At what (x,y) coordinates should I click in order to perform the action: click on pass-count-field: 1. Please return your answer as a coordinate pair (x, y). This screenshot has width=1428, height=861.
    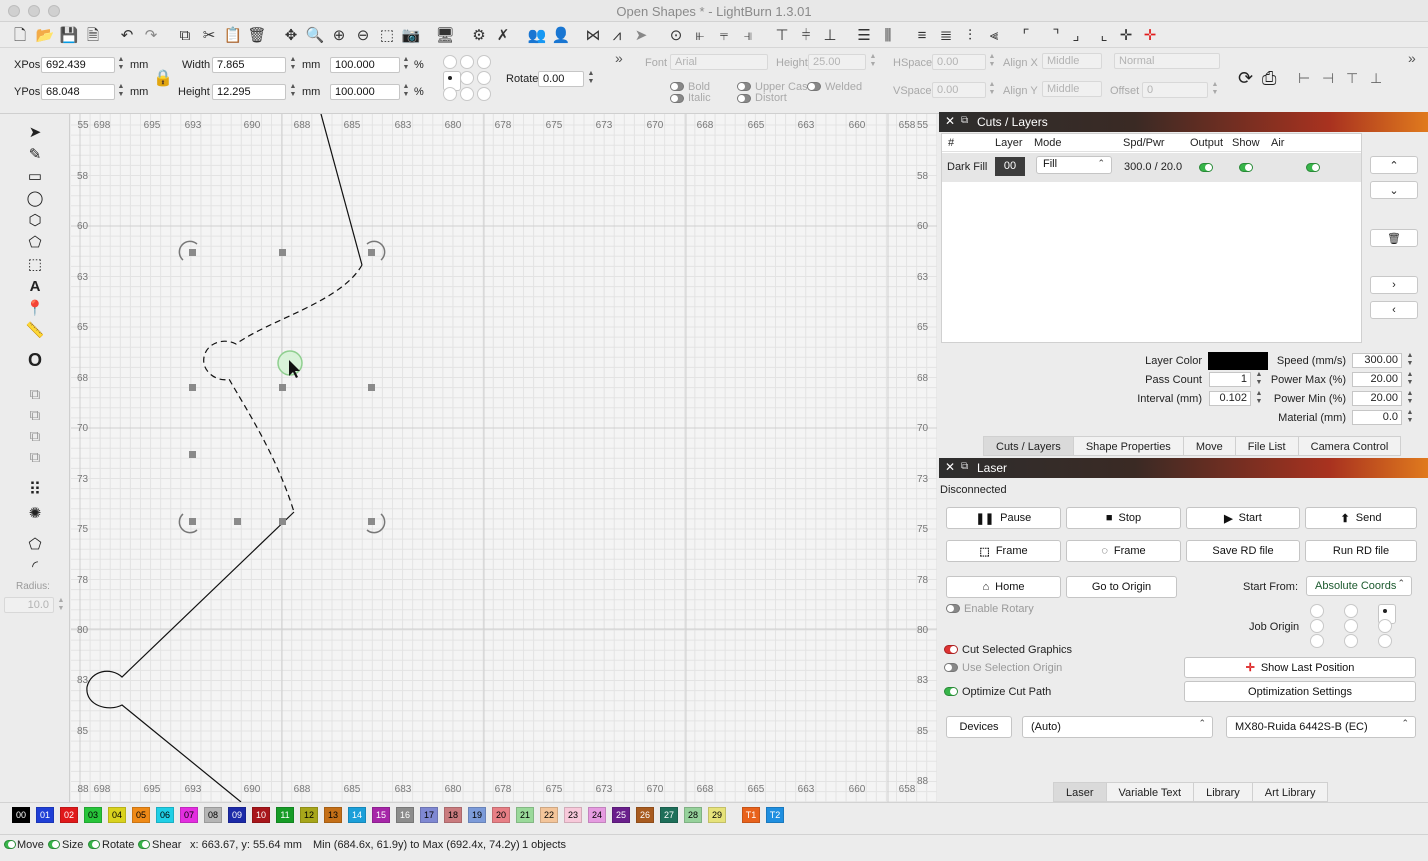
    Looking at the image, I should click on (1230, 379).